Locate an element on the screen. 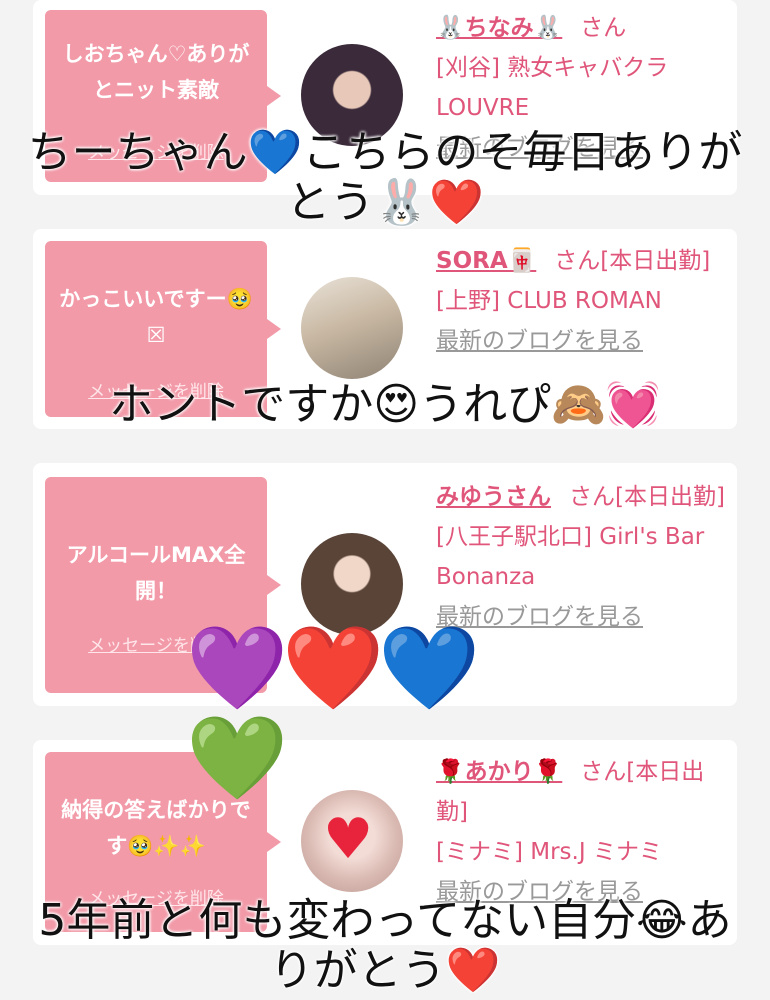 This screenshot has height=1000, width=770. honorific: さん is located at coordinates (603, 28).